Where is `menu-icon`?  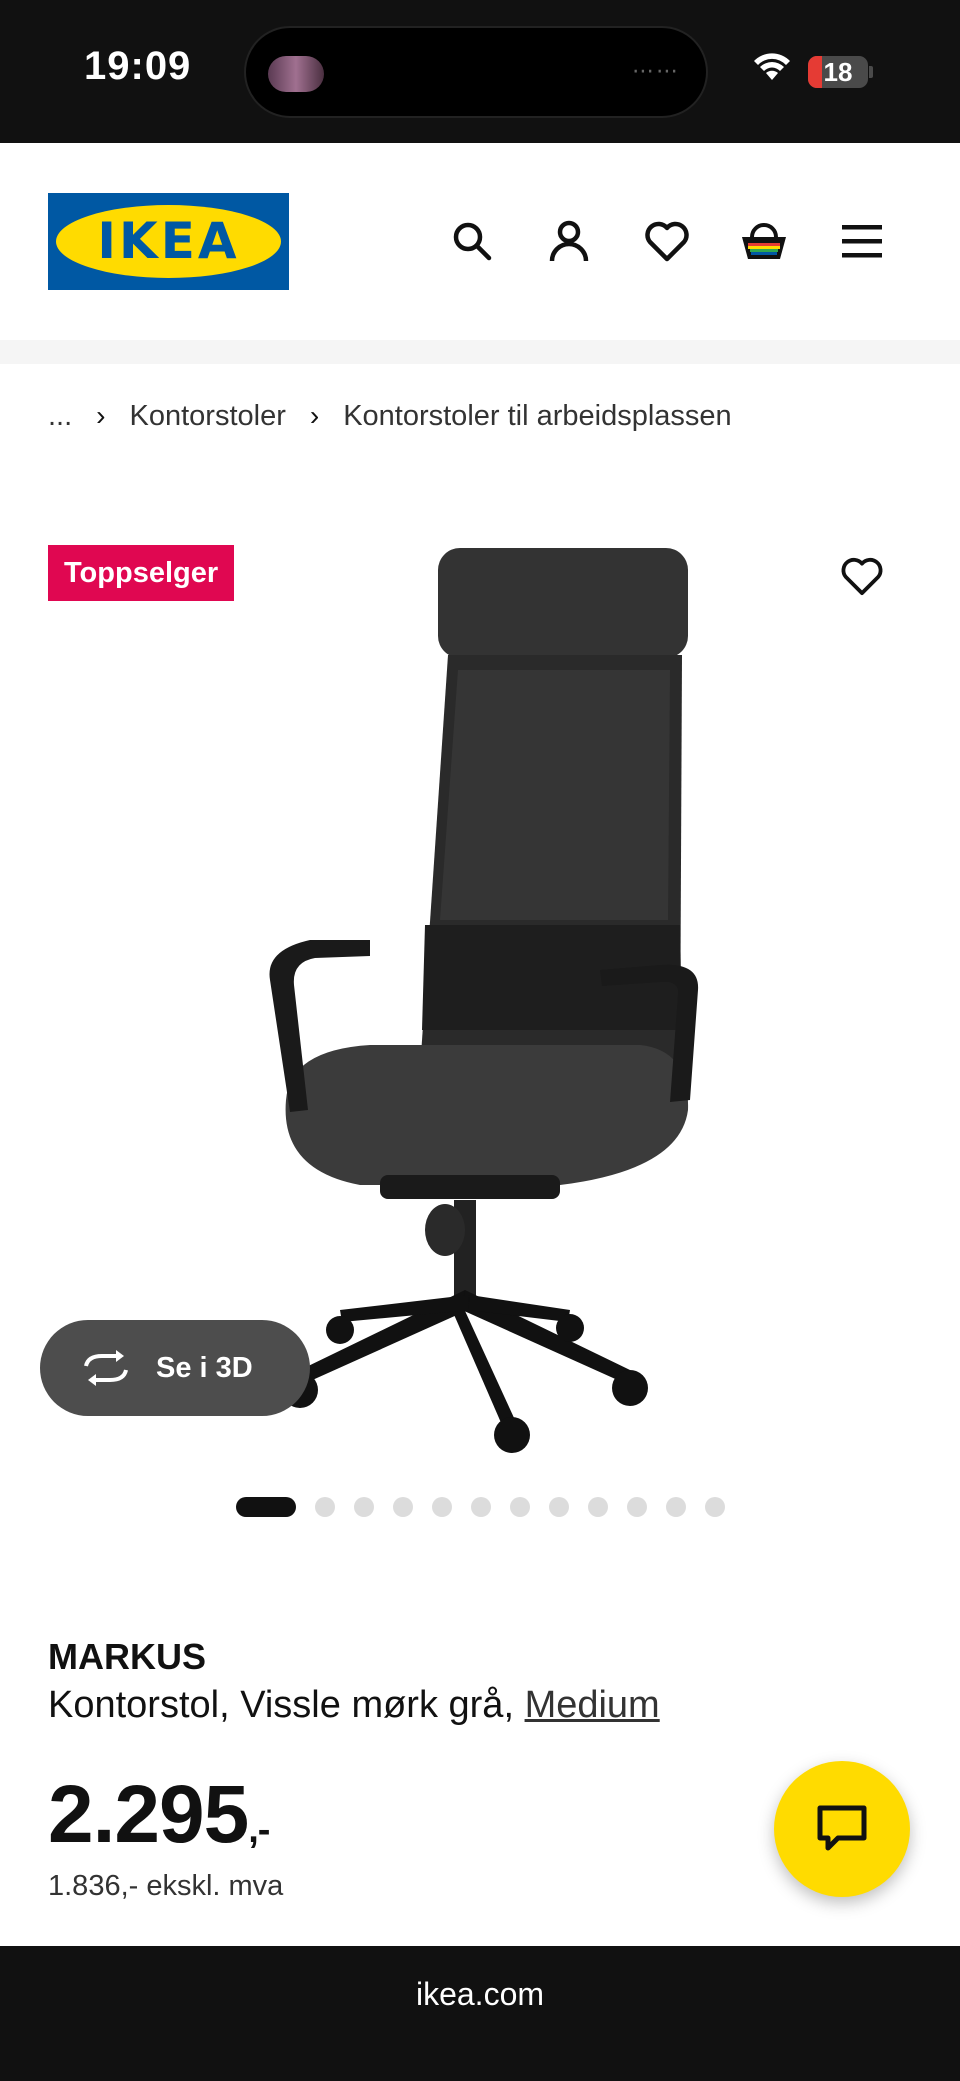 menu-icon is located at coordinates (862, 241).